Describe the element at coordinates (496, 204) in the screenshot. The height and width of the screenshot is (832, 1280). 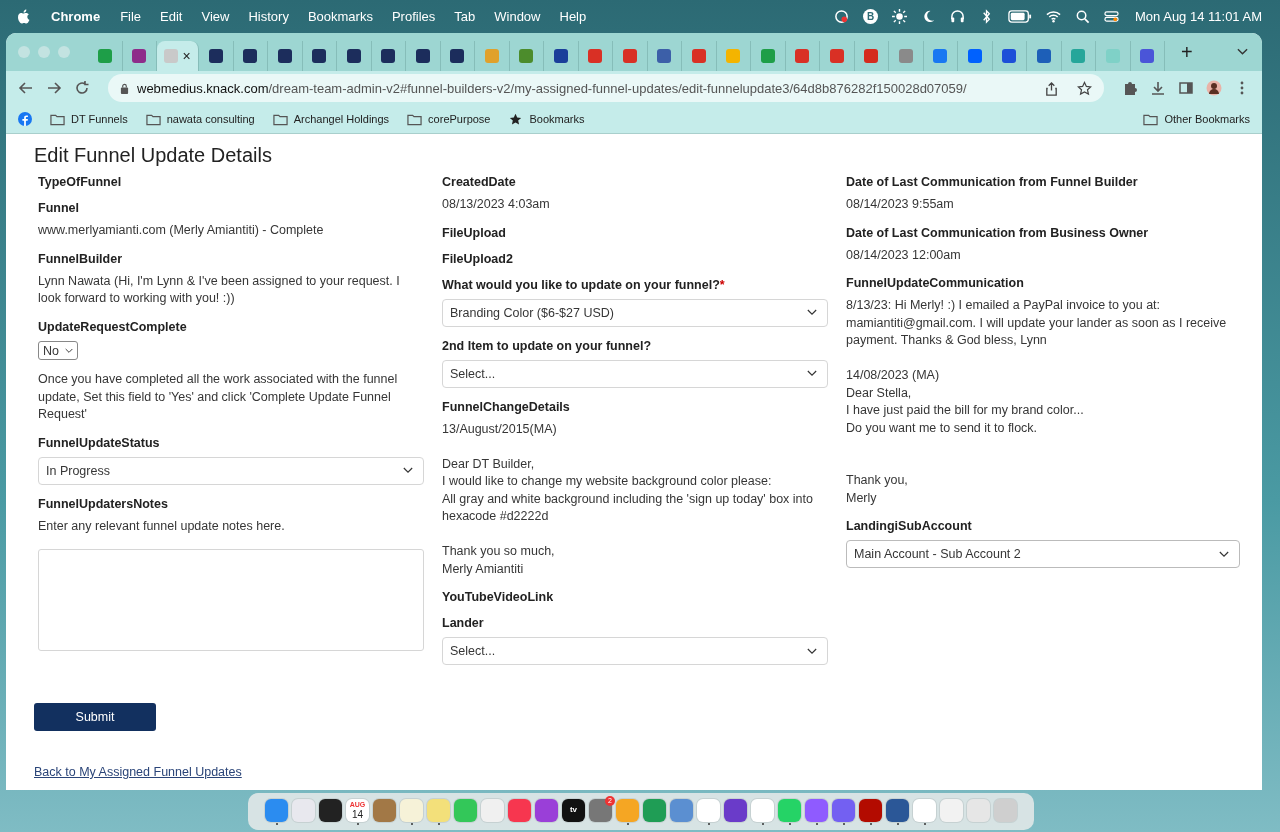
I see `field-value: 08/13/2023 4:03am` at that location.